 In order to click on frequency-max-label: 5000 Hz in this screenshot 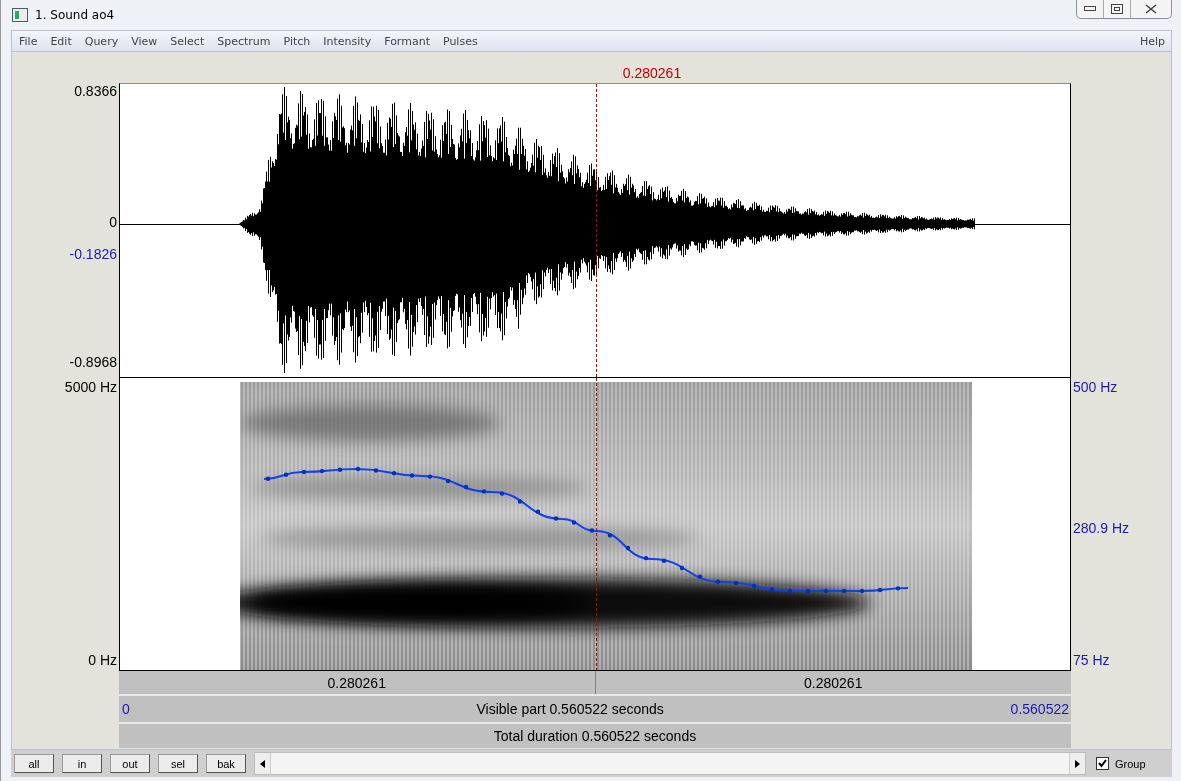, I will do `click(90, 387)`.